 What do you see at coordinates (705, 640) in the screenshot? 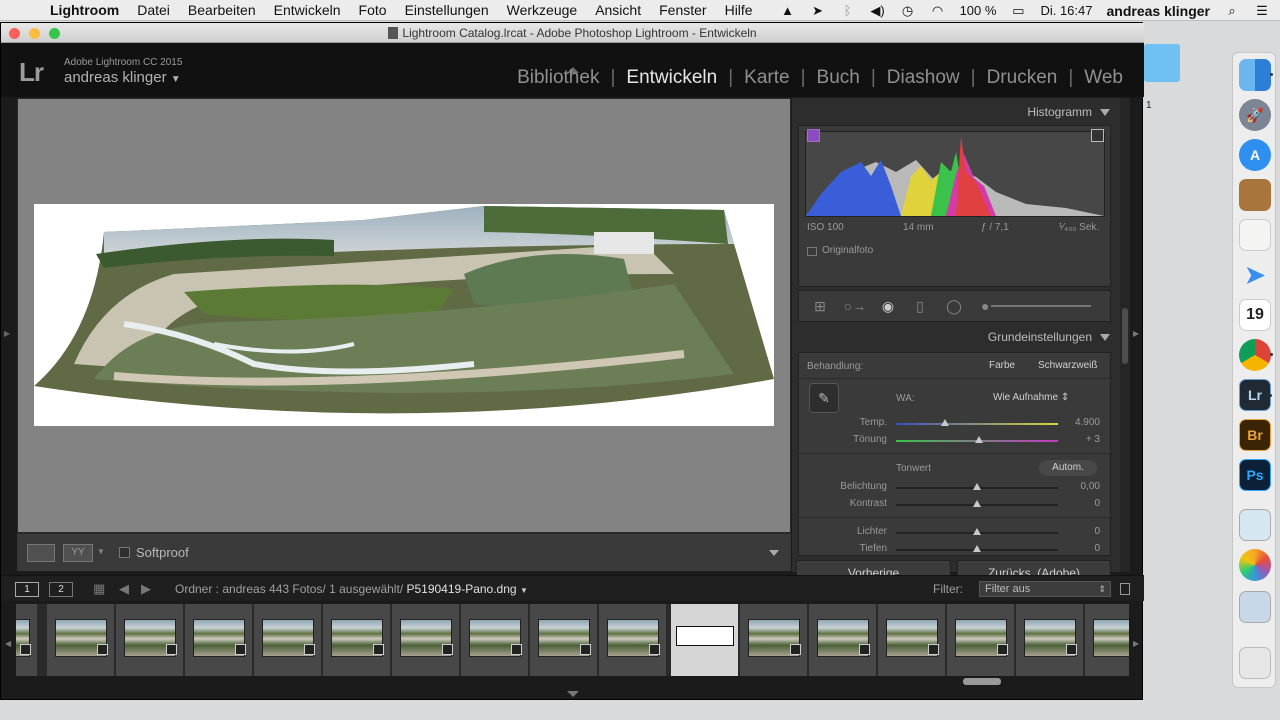
I see `filmstrip-thumbnail-selected` at bounding box center [705, 640].